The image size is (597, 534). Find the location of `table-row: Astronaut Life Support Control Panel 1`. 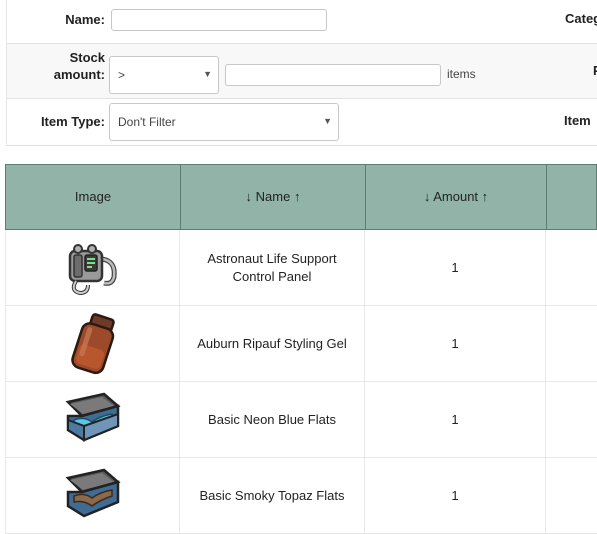

table-row: Astronaut Life Support Control Panel 1 is located at coordinates (301, 268).